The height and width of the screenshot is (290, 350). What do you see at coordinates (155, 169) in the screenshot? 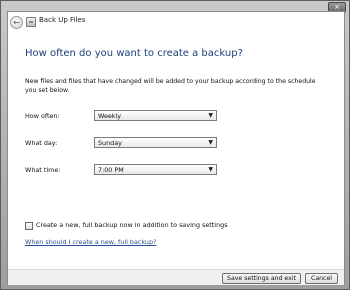
I see `what-time-dropdown: 7:00 PM ▼` at bounding box center [155, 169].